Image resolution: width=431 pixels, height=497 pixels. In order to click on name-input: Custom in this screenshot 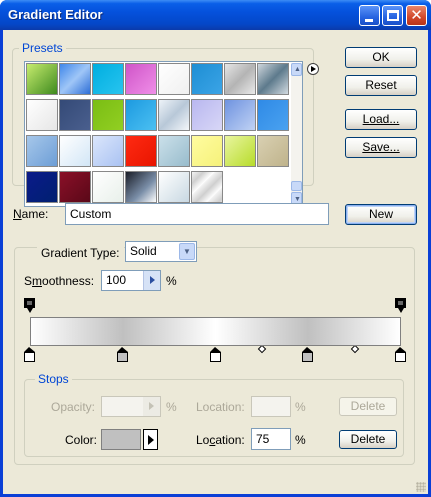, I will do `click(197, 214)`.